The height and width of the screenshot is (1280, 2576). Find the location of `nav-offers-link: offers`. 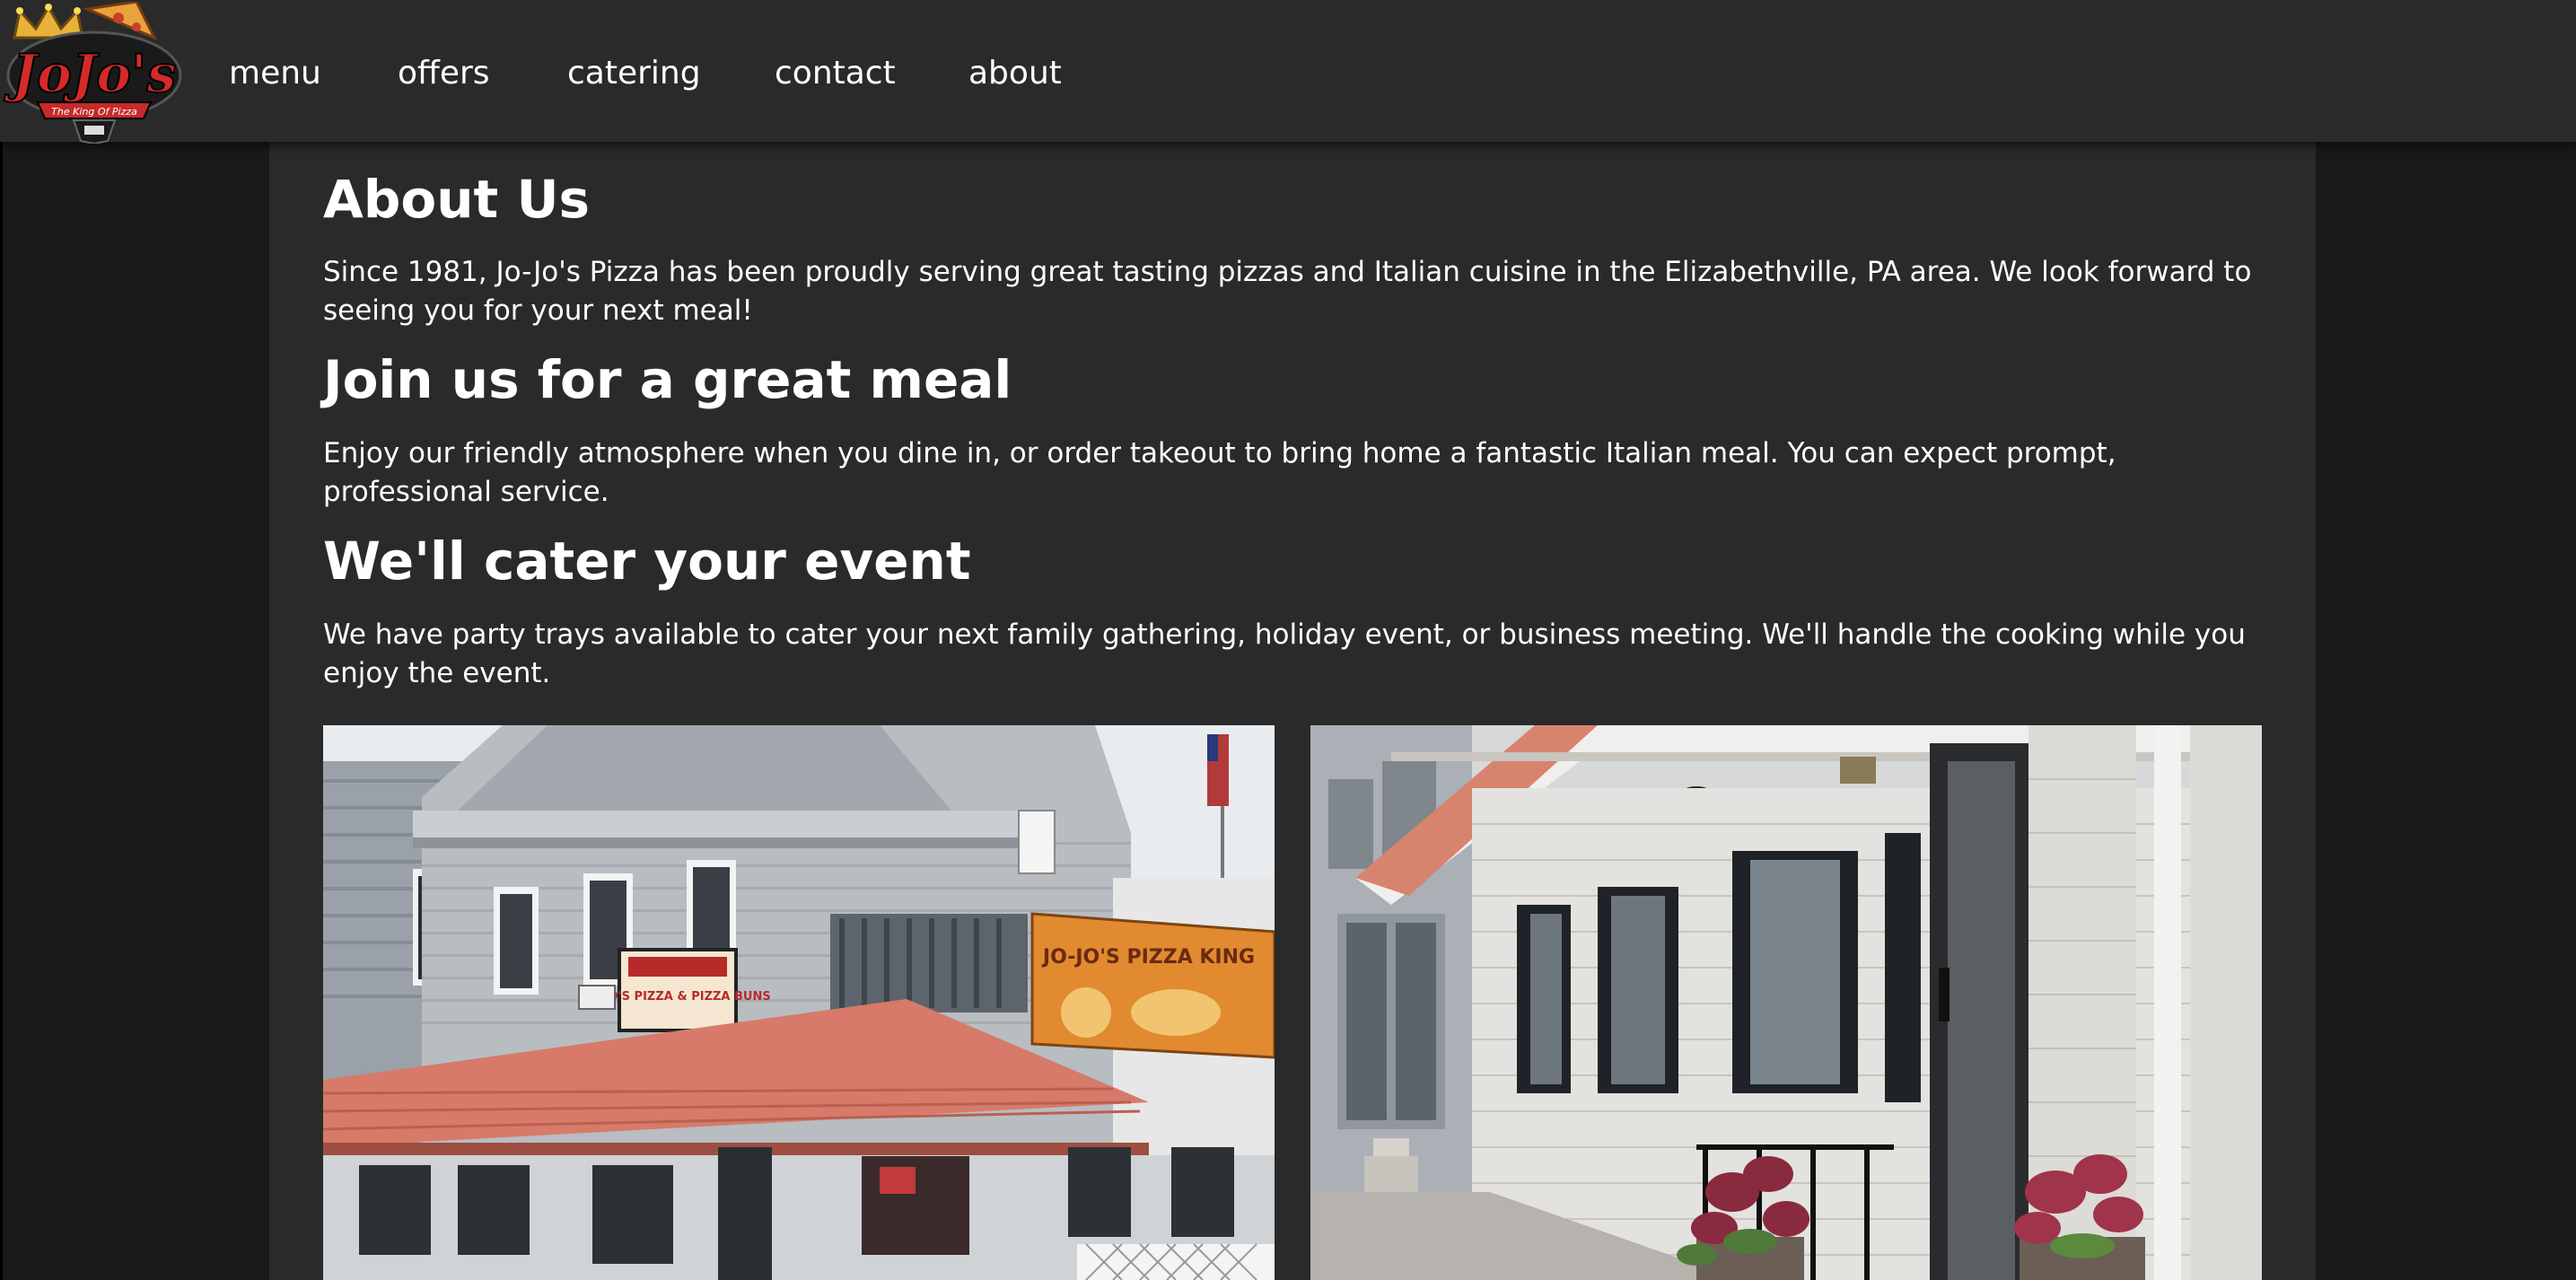

nav-offers-link: offers is located at coordinates (444, 73).